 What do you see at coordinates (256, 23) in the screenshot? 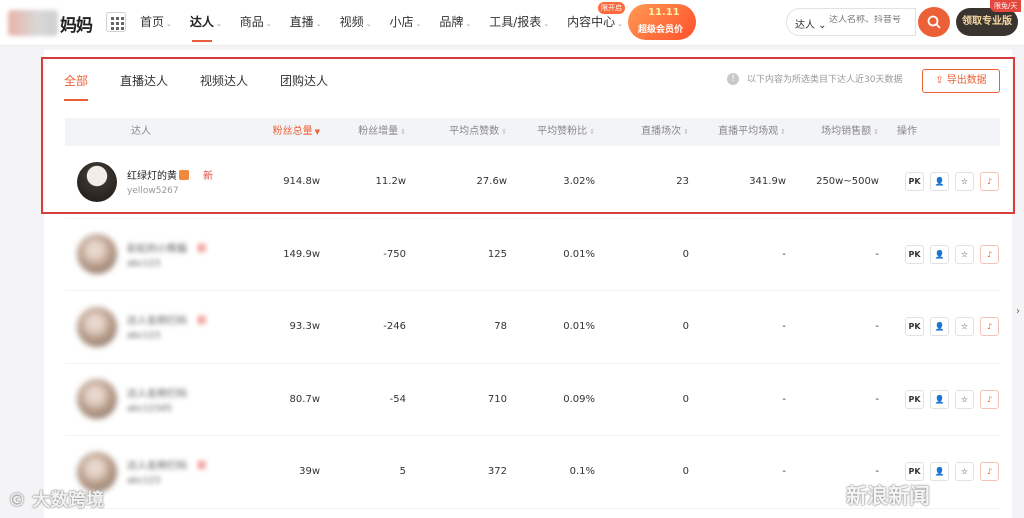
I see `nav-item-product: 商品 ⌄` at bounding box center [256, 23].